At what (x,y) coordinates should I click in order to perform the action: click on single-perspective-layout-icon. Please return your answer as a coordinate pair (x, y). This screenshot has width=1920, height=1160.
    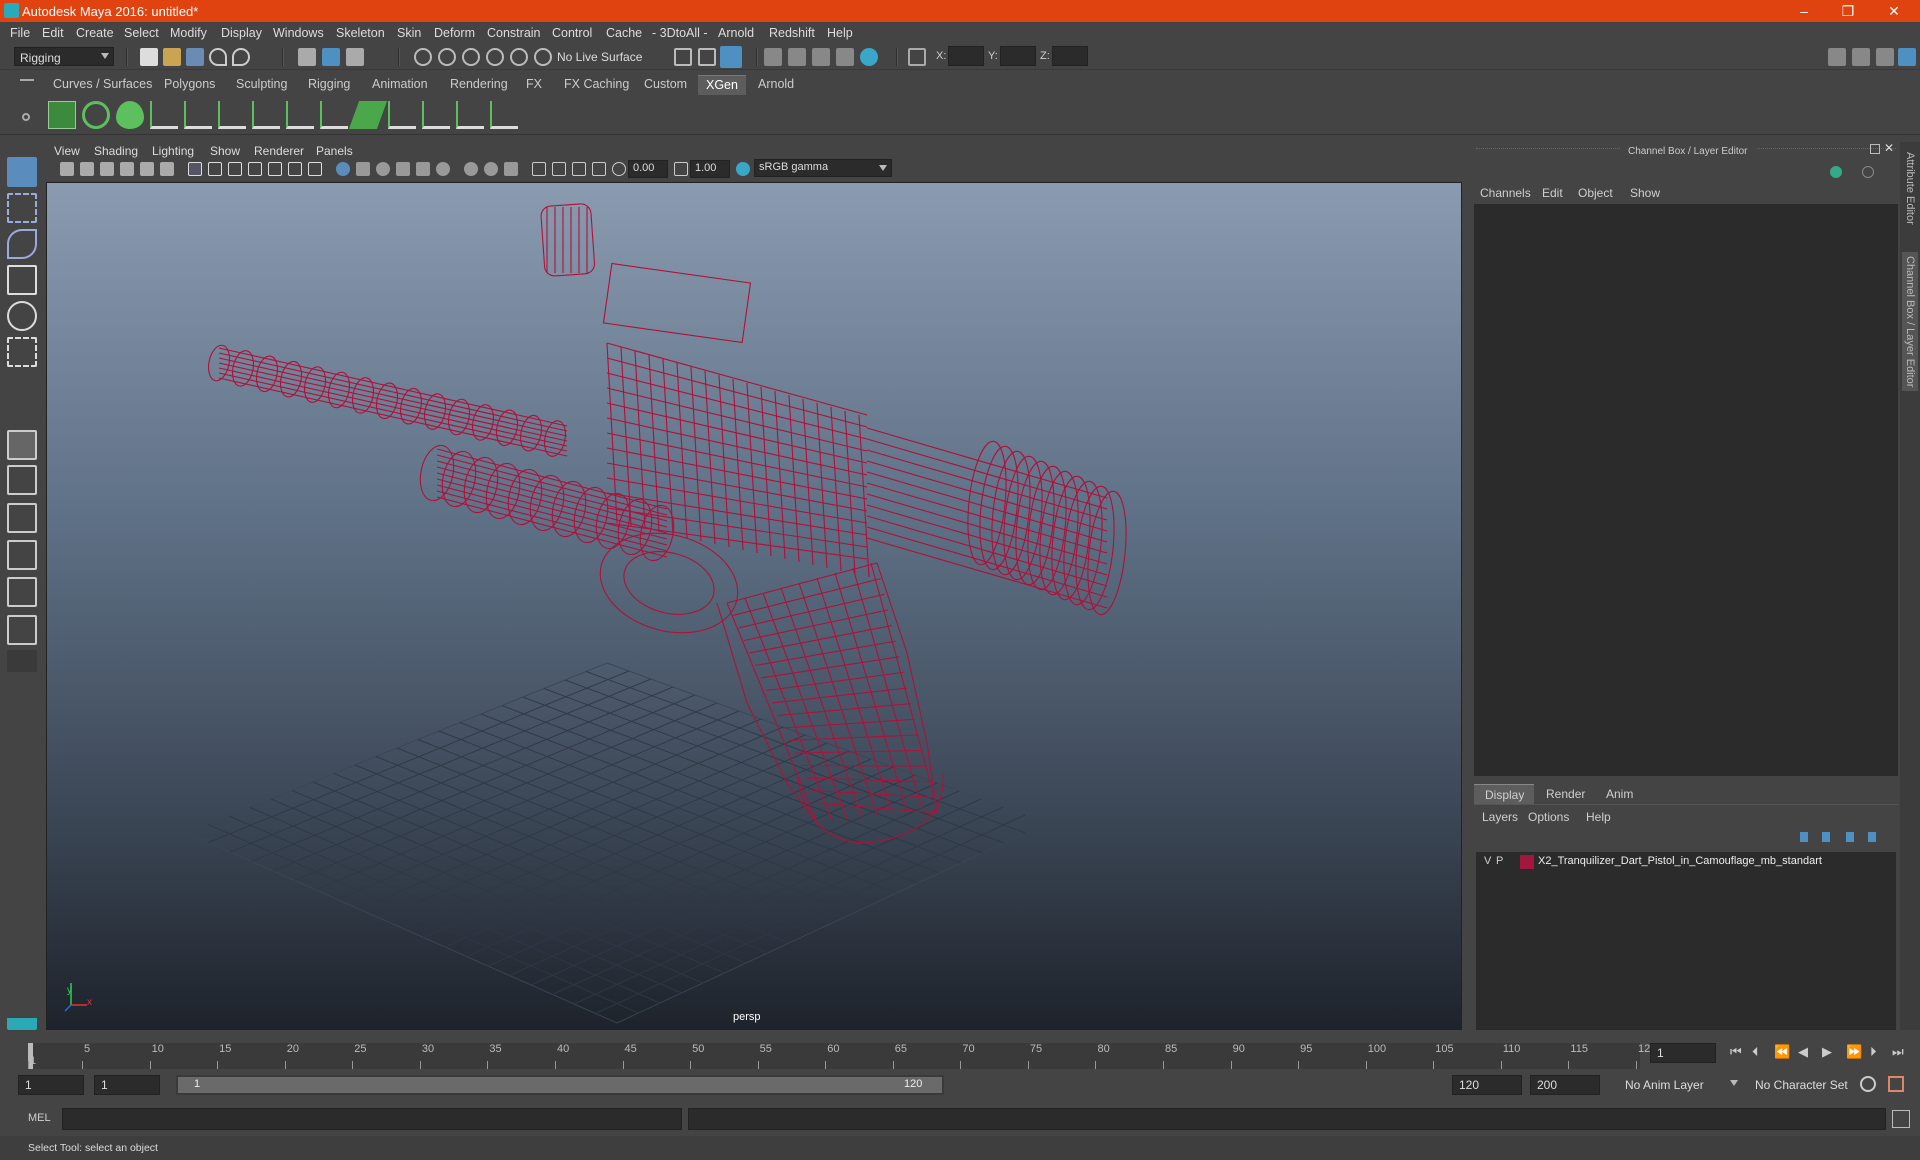
    Looking at the image, I should click on (22, 445).